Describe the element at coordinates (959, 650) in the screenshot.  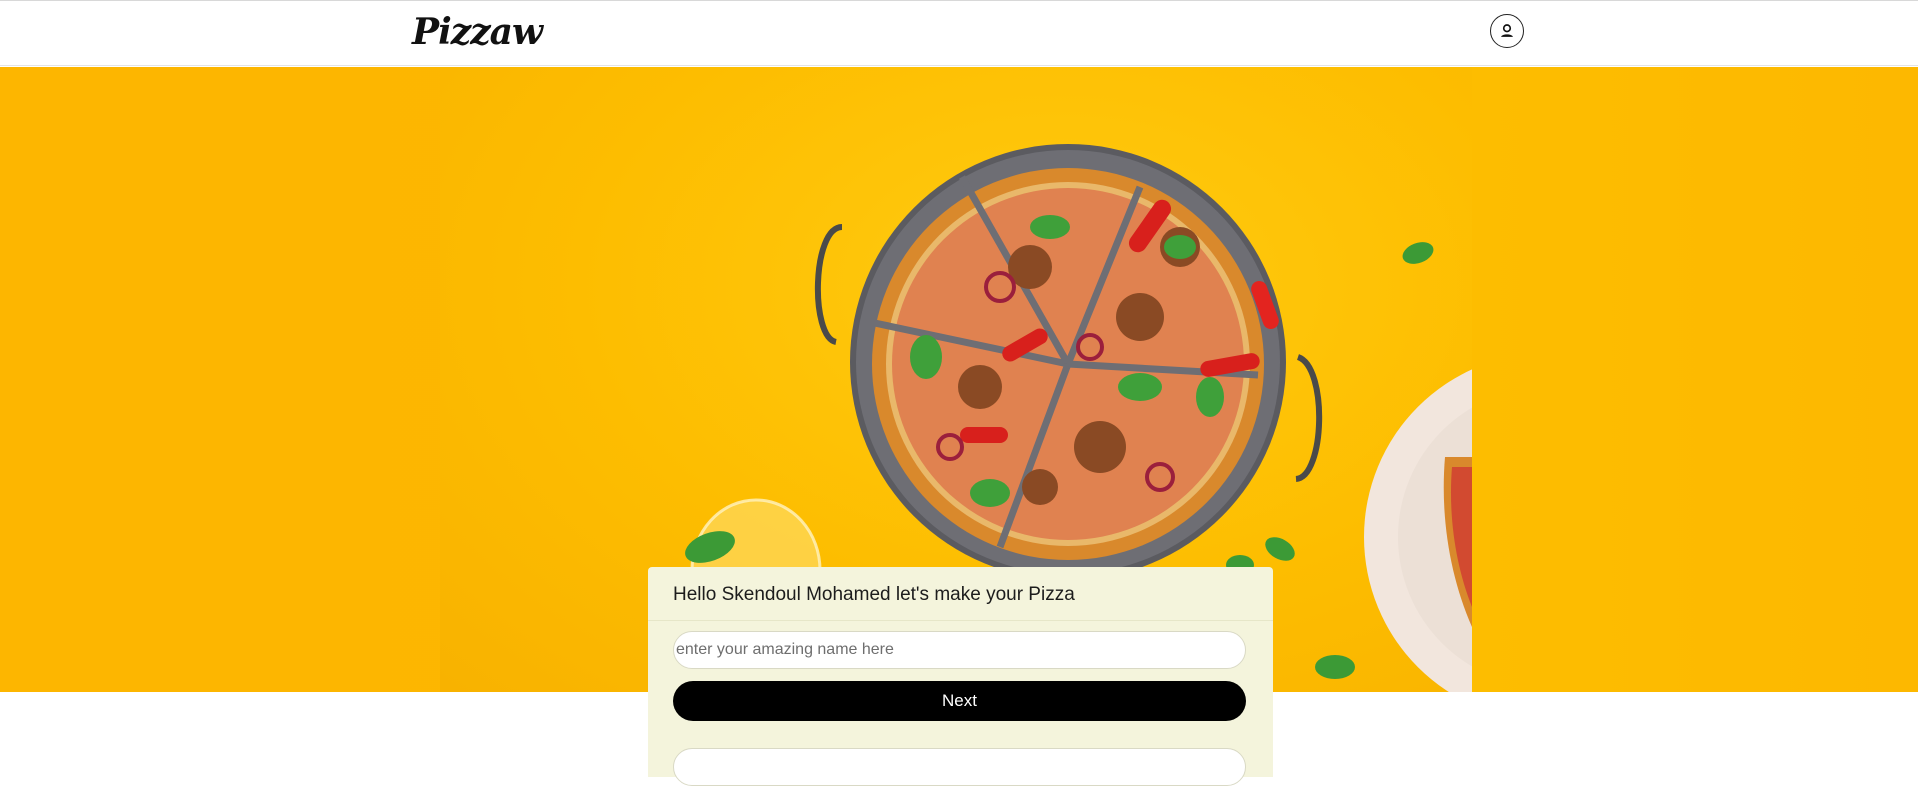
I see `name-input` at that location.